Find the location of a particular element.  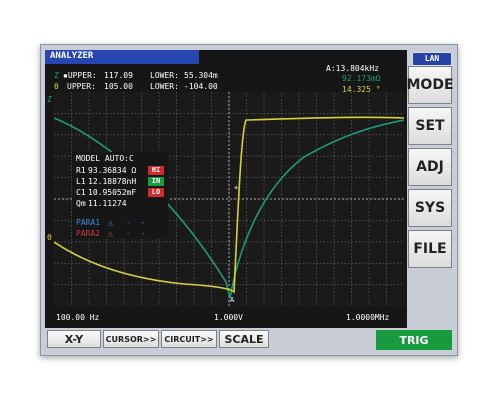

para1-value: - - is located at coordinates (136, 222).